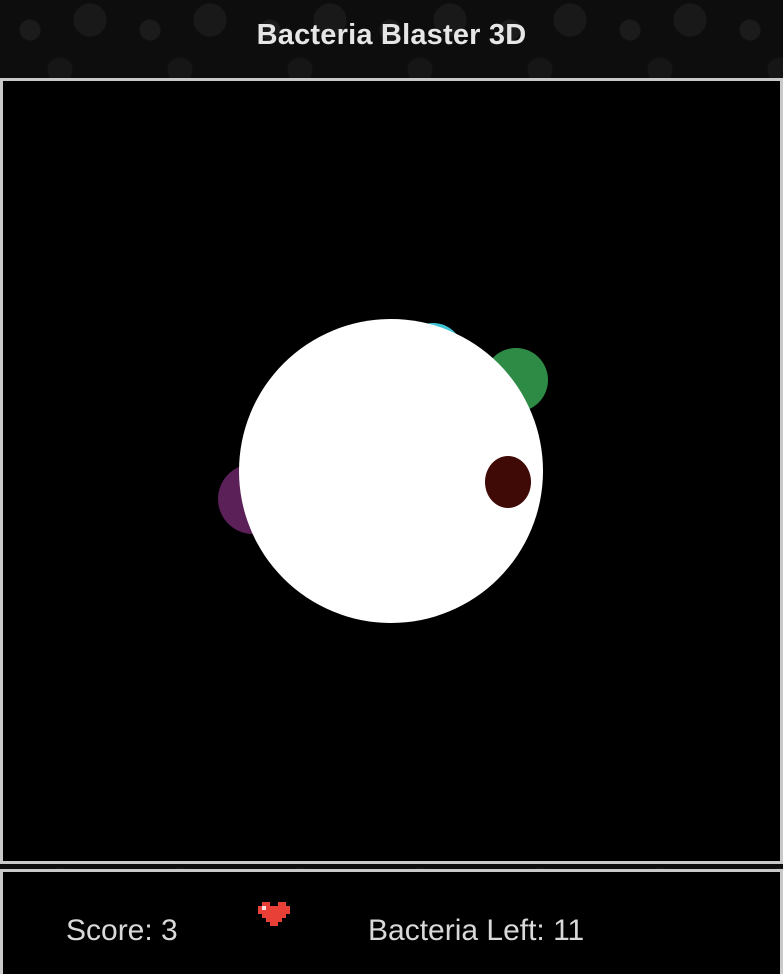 This screenshot has height=974, width=783. I want to click on heart-highlight, so click(264, 908).